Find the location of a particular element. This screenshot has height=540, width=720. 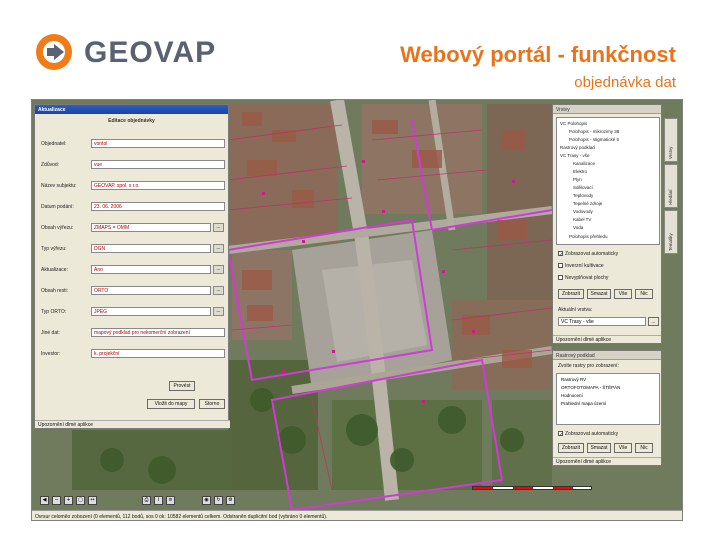

aktualizace-select: Ano is located at coordinates (151, 269).